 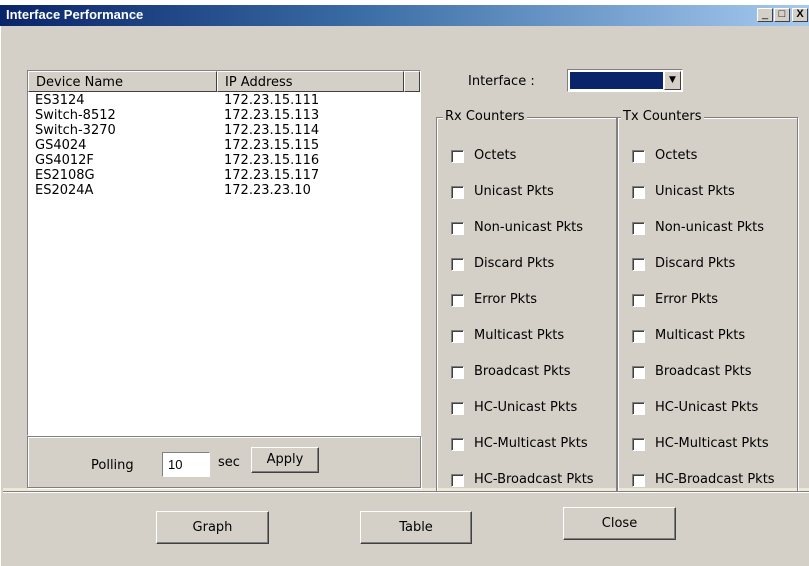 What do you see at coordinates (75, 130) in the screenshot?
I see `device-name-cell: Switch-3270` at bounding box center [75, 130].